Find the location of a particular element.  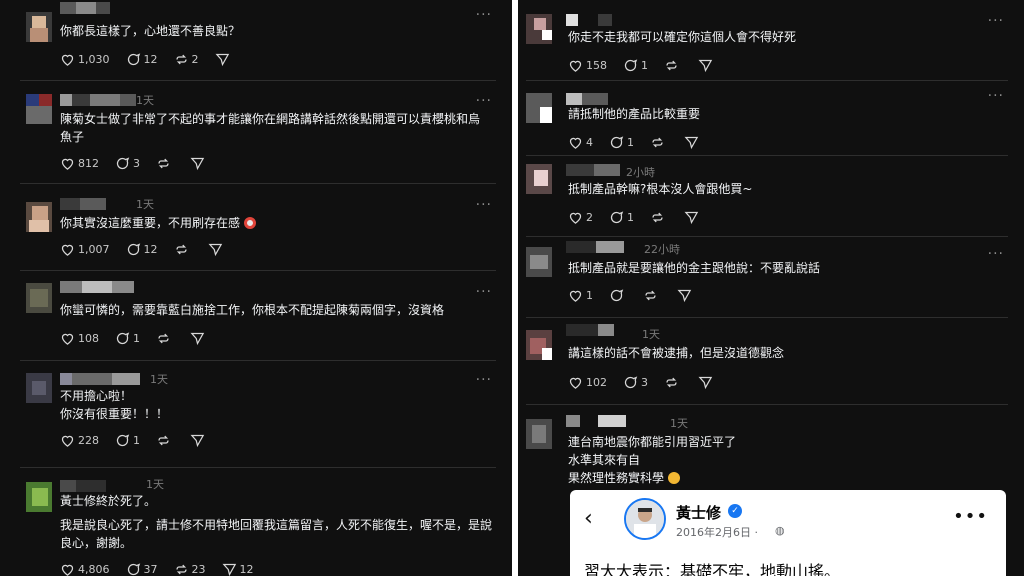

like-button: 1,030 is located at coordinates (85, 59).